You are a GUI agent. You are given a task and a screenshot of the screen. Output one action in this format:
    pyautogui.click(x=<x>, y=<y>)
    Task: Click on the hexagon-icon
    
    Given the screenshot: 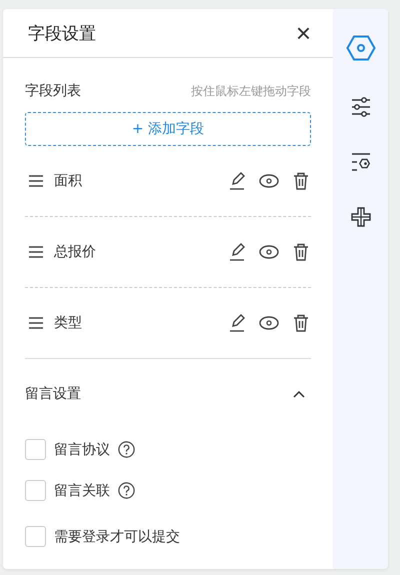 What is the action you would take?
    pyautogui.click(x=361, y=48)
    